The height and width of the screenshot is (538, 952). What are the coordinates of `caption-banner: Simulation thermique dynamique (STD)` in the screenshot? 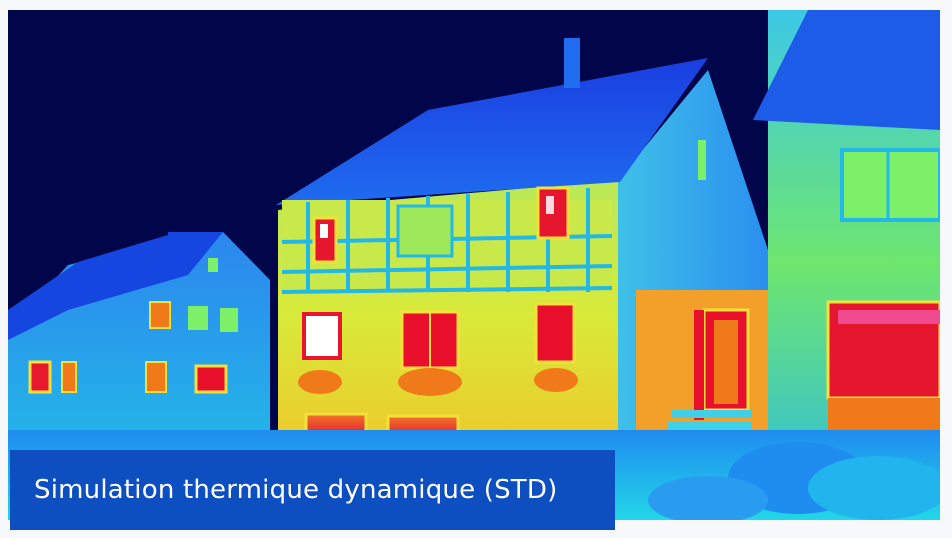 It's located at (312, 490).